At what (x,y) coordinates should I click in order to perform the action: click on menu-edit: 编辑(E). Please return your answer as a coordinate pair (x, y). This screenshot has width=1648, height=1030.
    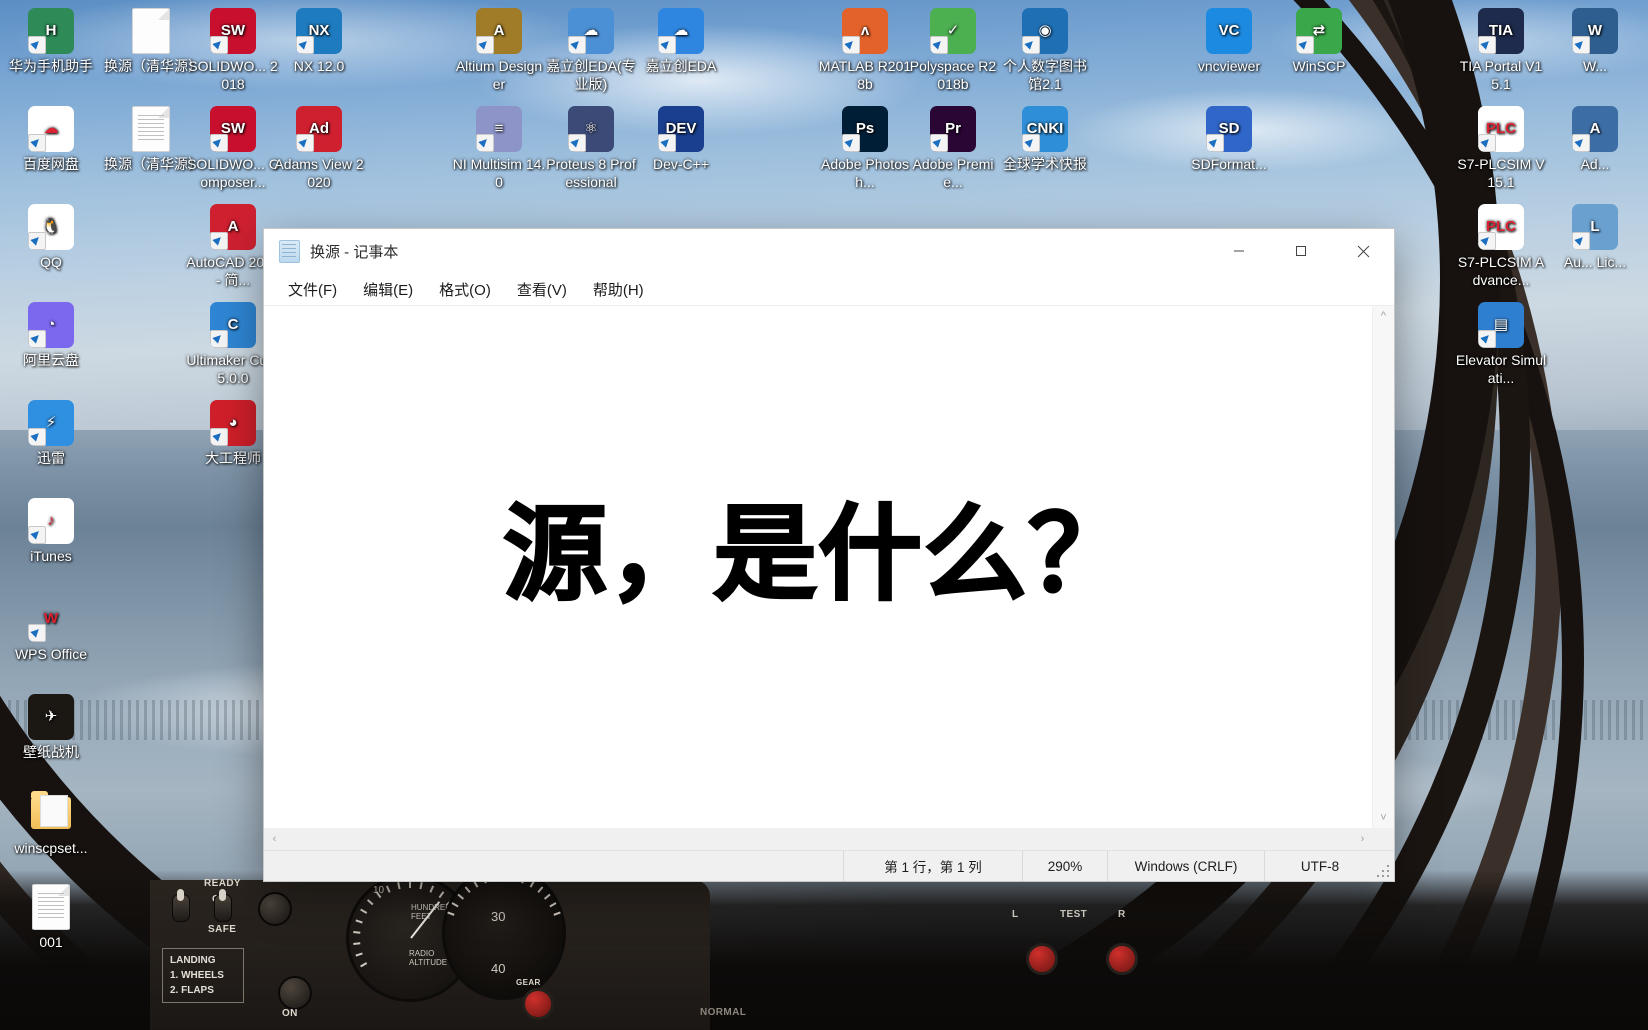
    Looking at the image, I should click on (388, 289).